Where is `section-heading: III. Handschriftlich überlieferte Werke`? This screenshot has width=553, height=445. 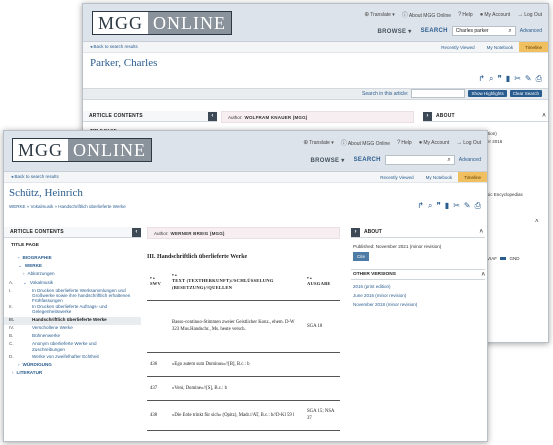 section-heading: III. Handschriftlich überlieferte Werke is located at coordinates (197, 257).